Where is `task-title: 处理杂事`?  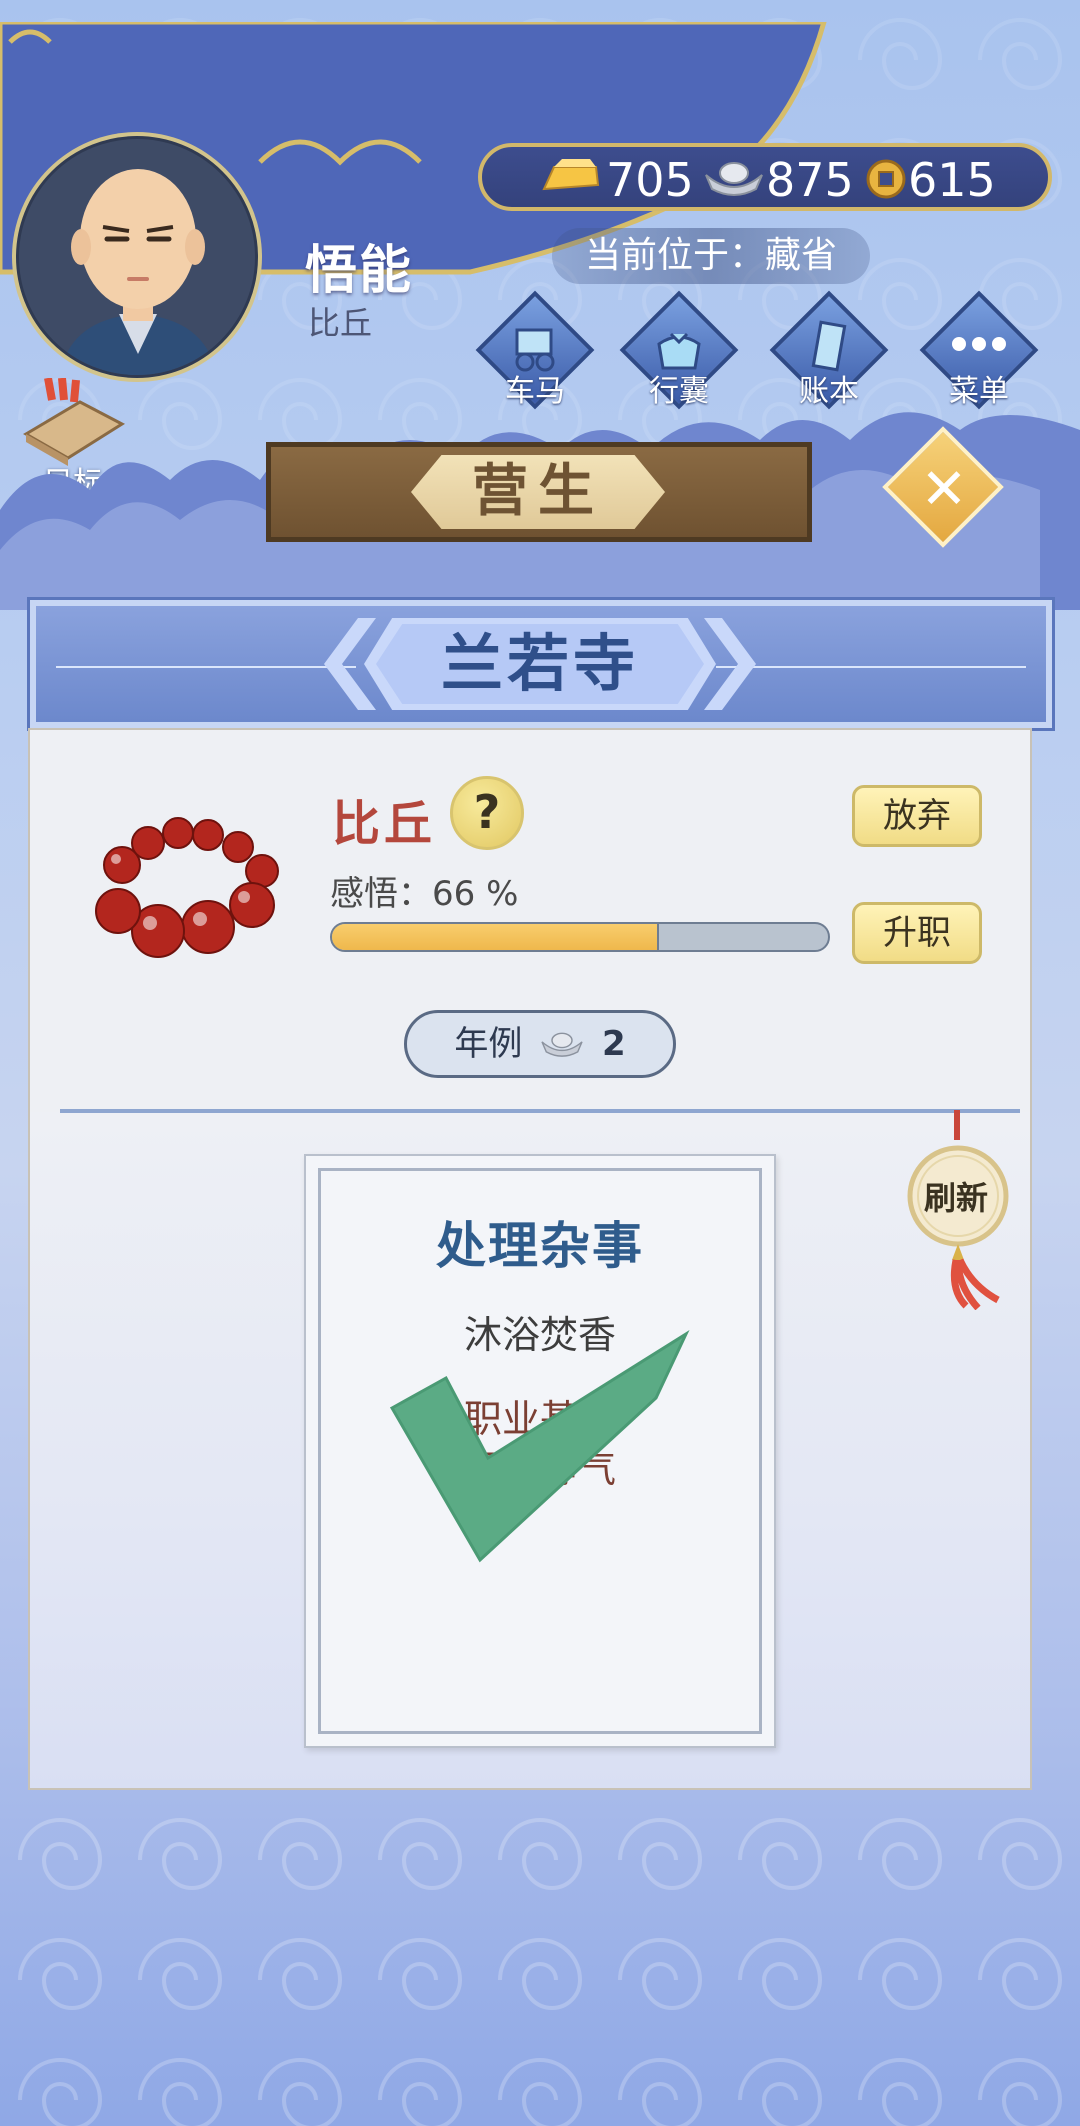
task-title: 处理杂事 is located at coordinates (540, 1246).